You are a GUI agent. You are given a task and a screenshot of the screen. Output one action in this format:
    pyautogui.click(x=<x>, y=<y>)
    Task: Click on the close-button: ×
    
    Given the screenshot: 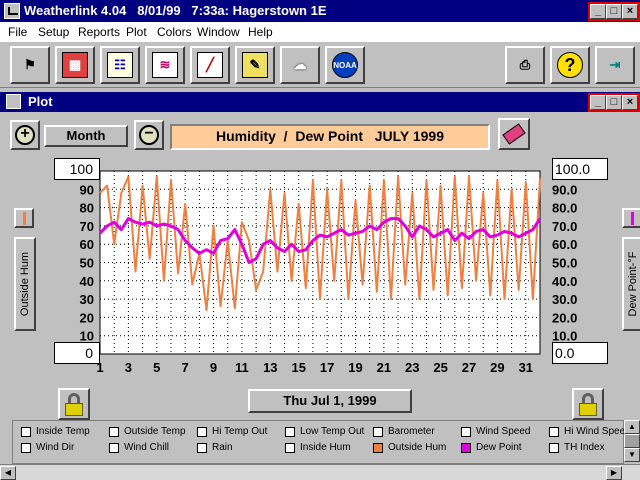 What is the action you would take?
    pyautogui.click(x=630, y=11)
    